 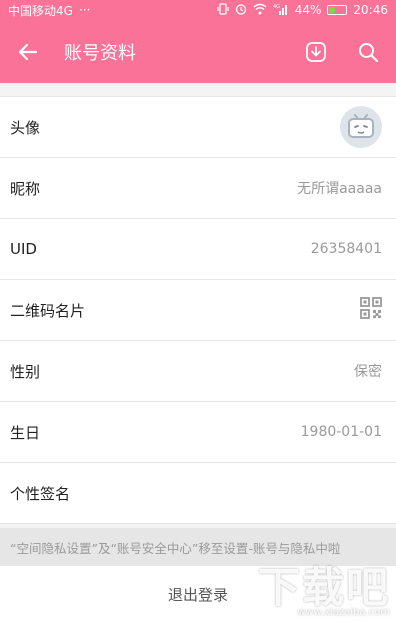 I want to click on row-qrcode: 二维码名片, so click(x=198, y=310).